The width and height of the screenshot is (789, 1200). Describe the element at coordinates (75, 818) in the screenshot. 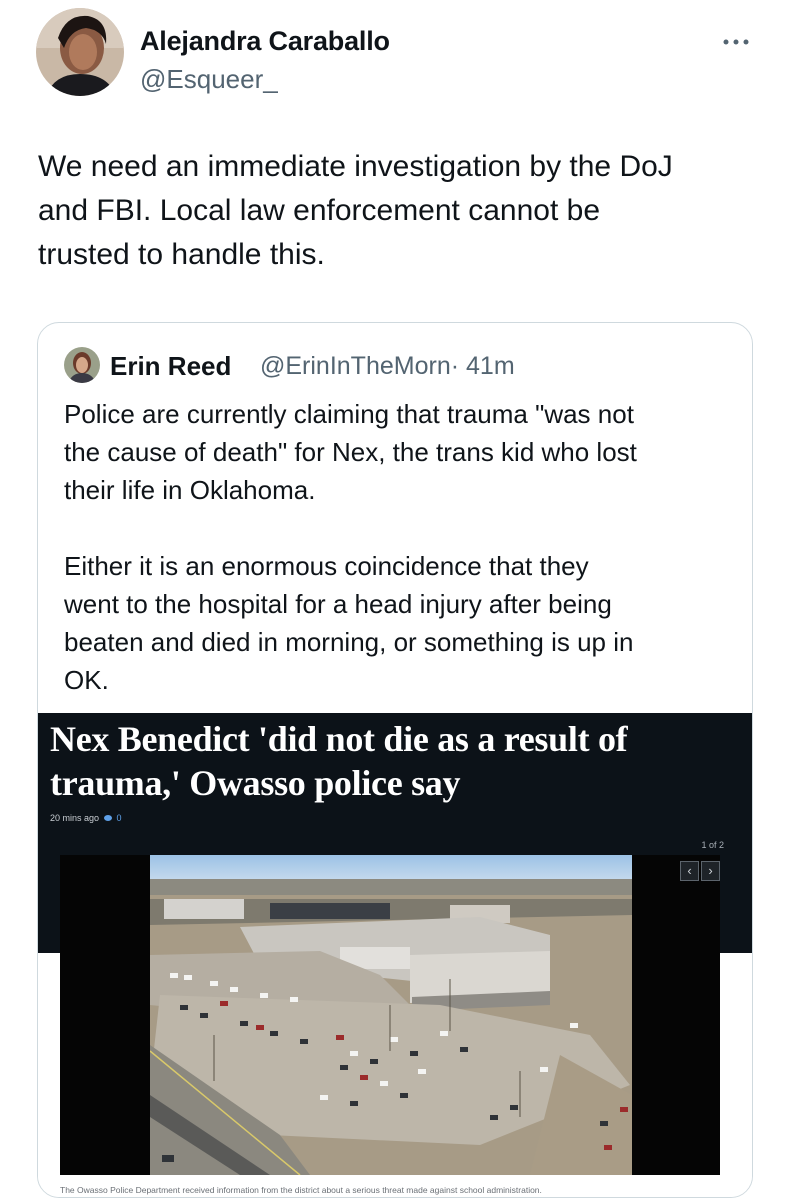

I see `article-time: 20 mins ago` at that location.